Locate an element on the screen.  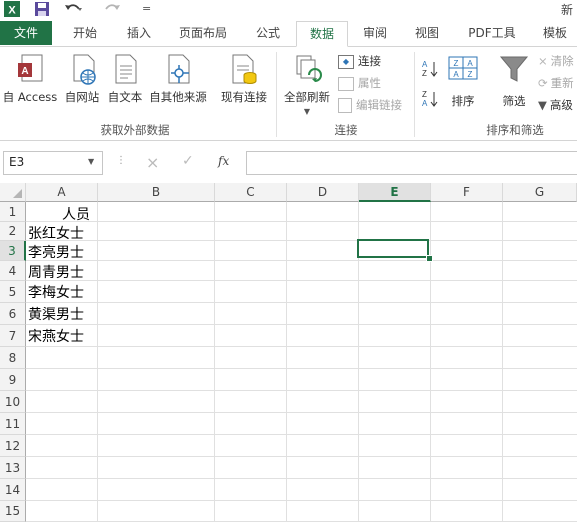
row-header-2: 2 is located at coordinates (13, 231).